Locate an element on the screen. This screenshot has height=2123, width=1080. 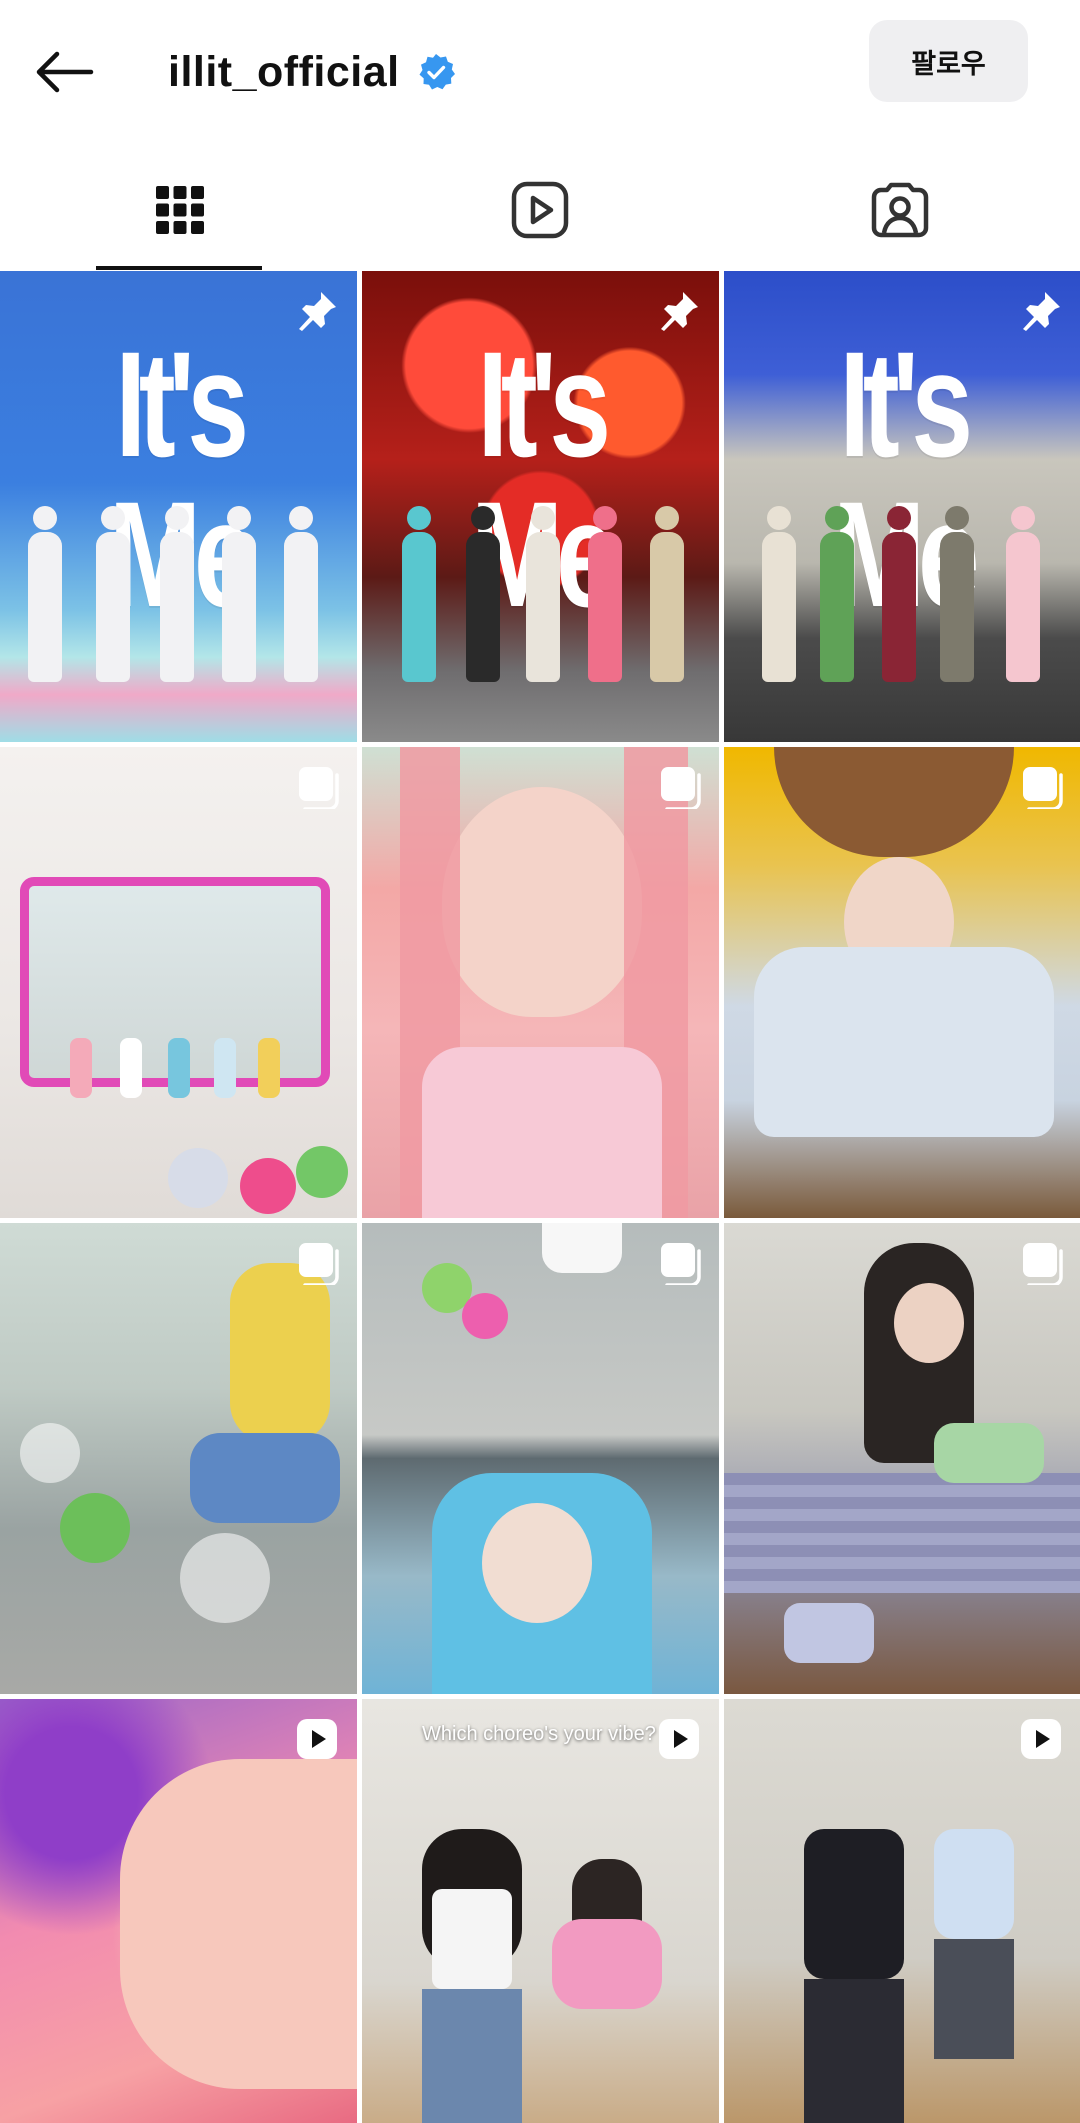
post-1: It's Me is located at coordinates (178, 506).